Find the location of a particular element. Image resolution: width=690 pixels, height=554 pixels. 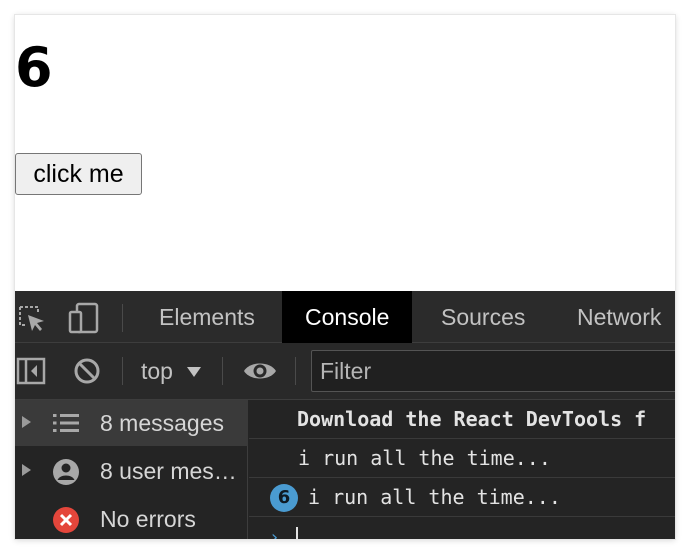

console-message: Download the React DevTools f is located at coordinates (462, 419).